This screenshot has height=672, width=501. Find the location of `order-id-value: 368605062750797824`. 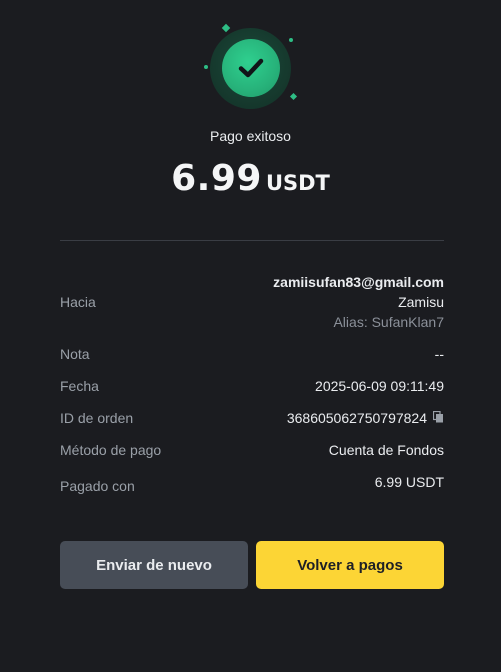

order-id-value: 368605062750797824 is located at coordinates (356, 418).